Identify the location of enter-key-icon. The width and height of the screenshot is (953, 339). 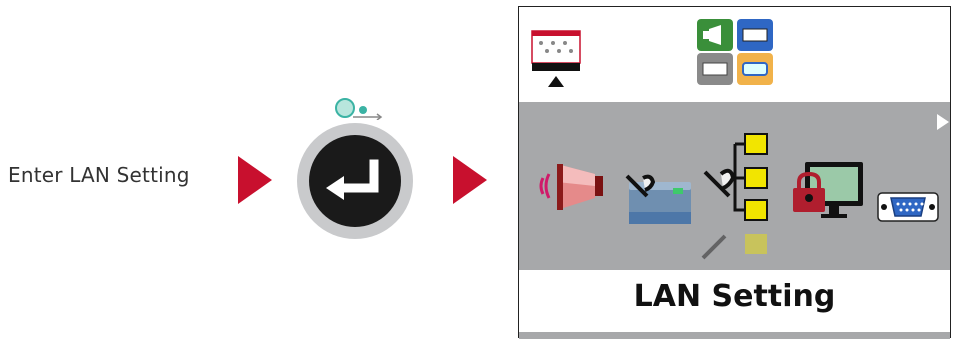
(355, 181).